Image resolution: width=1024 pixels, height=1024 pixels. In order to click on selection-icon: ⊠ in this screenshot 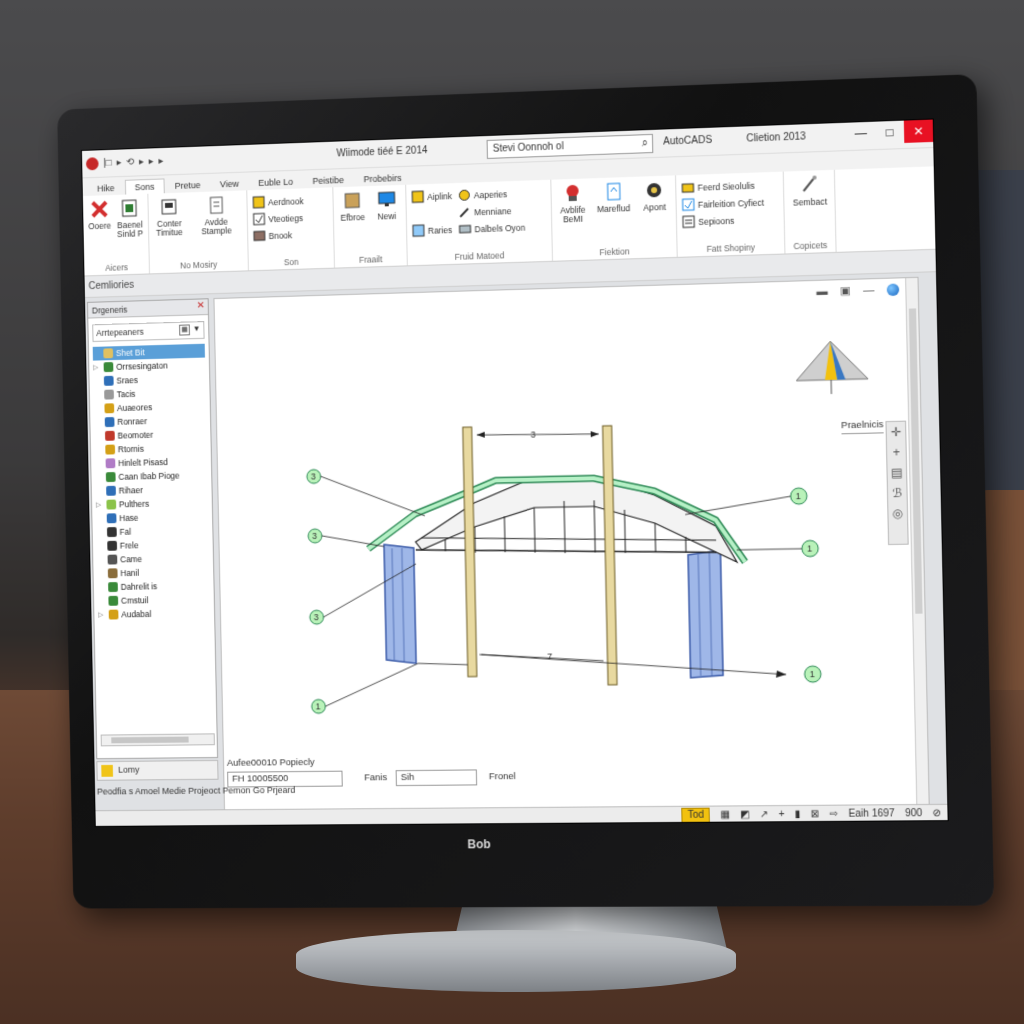, I will do `click(815, 814)`.